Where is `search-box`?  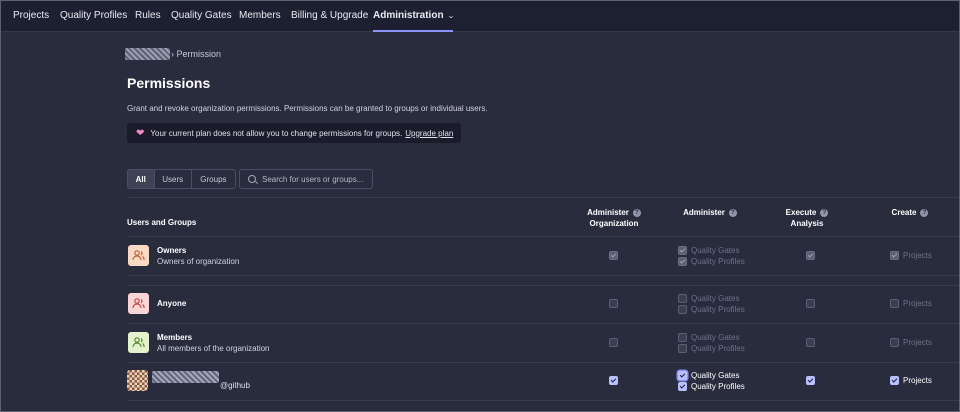 search-box is located at coordinates (306, 179).